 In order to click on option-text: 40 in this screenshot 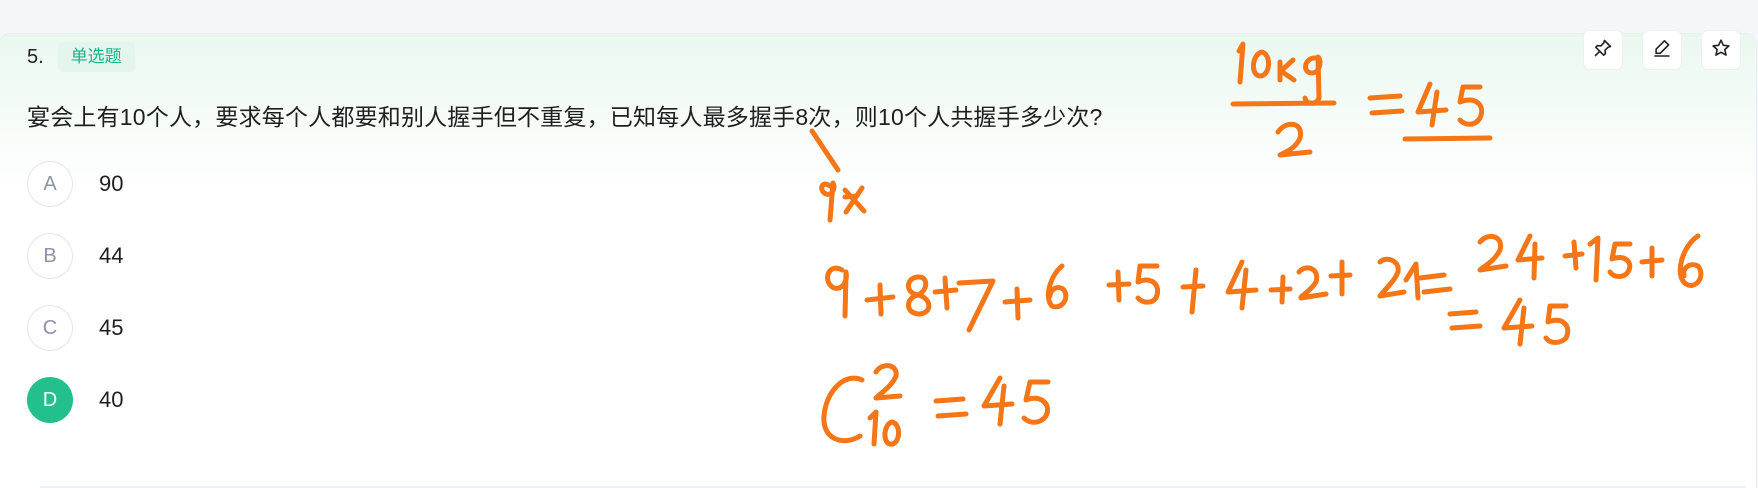, I will do `click(111, 399)`.